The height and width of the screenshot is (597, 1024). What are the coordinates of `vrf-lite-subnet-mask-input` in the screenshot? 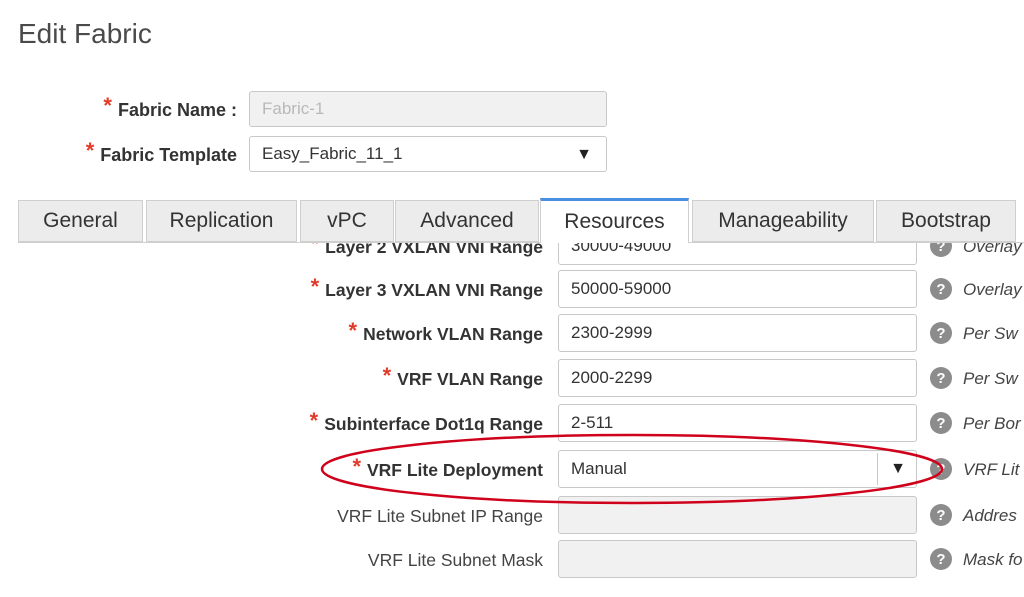 It's located at (737, 559).